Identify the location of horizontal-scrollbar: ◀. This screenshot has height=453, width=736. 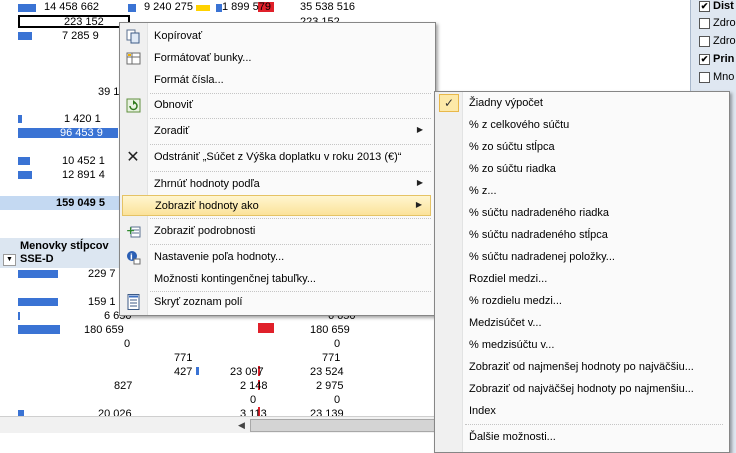
(235, 424).